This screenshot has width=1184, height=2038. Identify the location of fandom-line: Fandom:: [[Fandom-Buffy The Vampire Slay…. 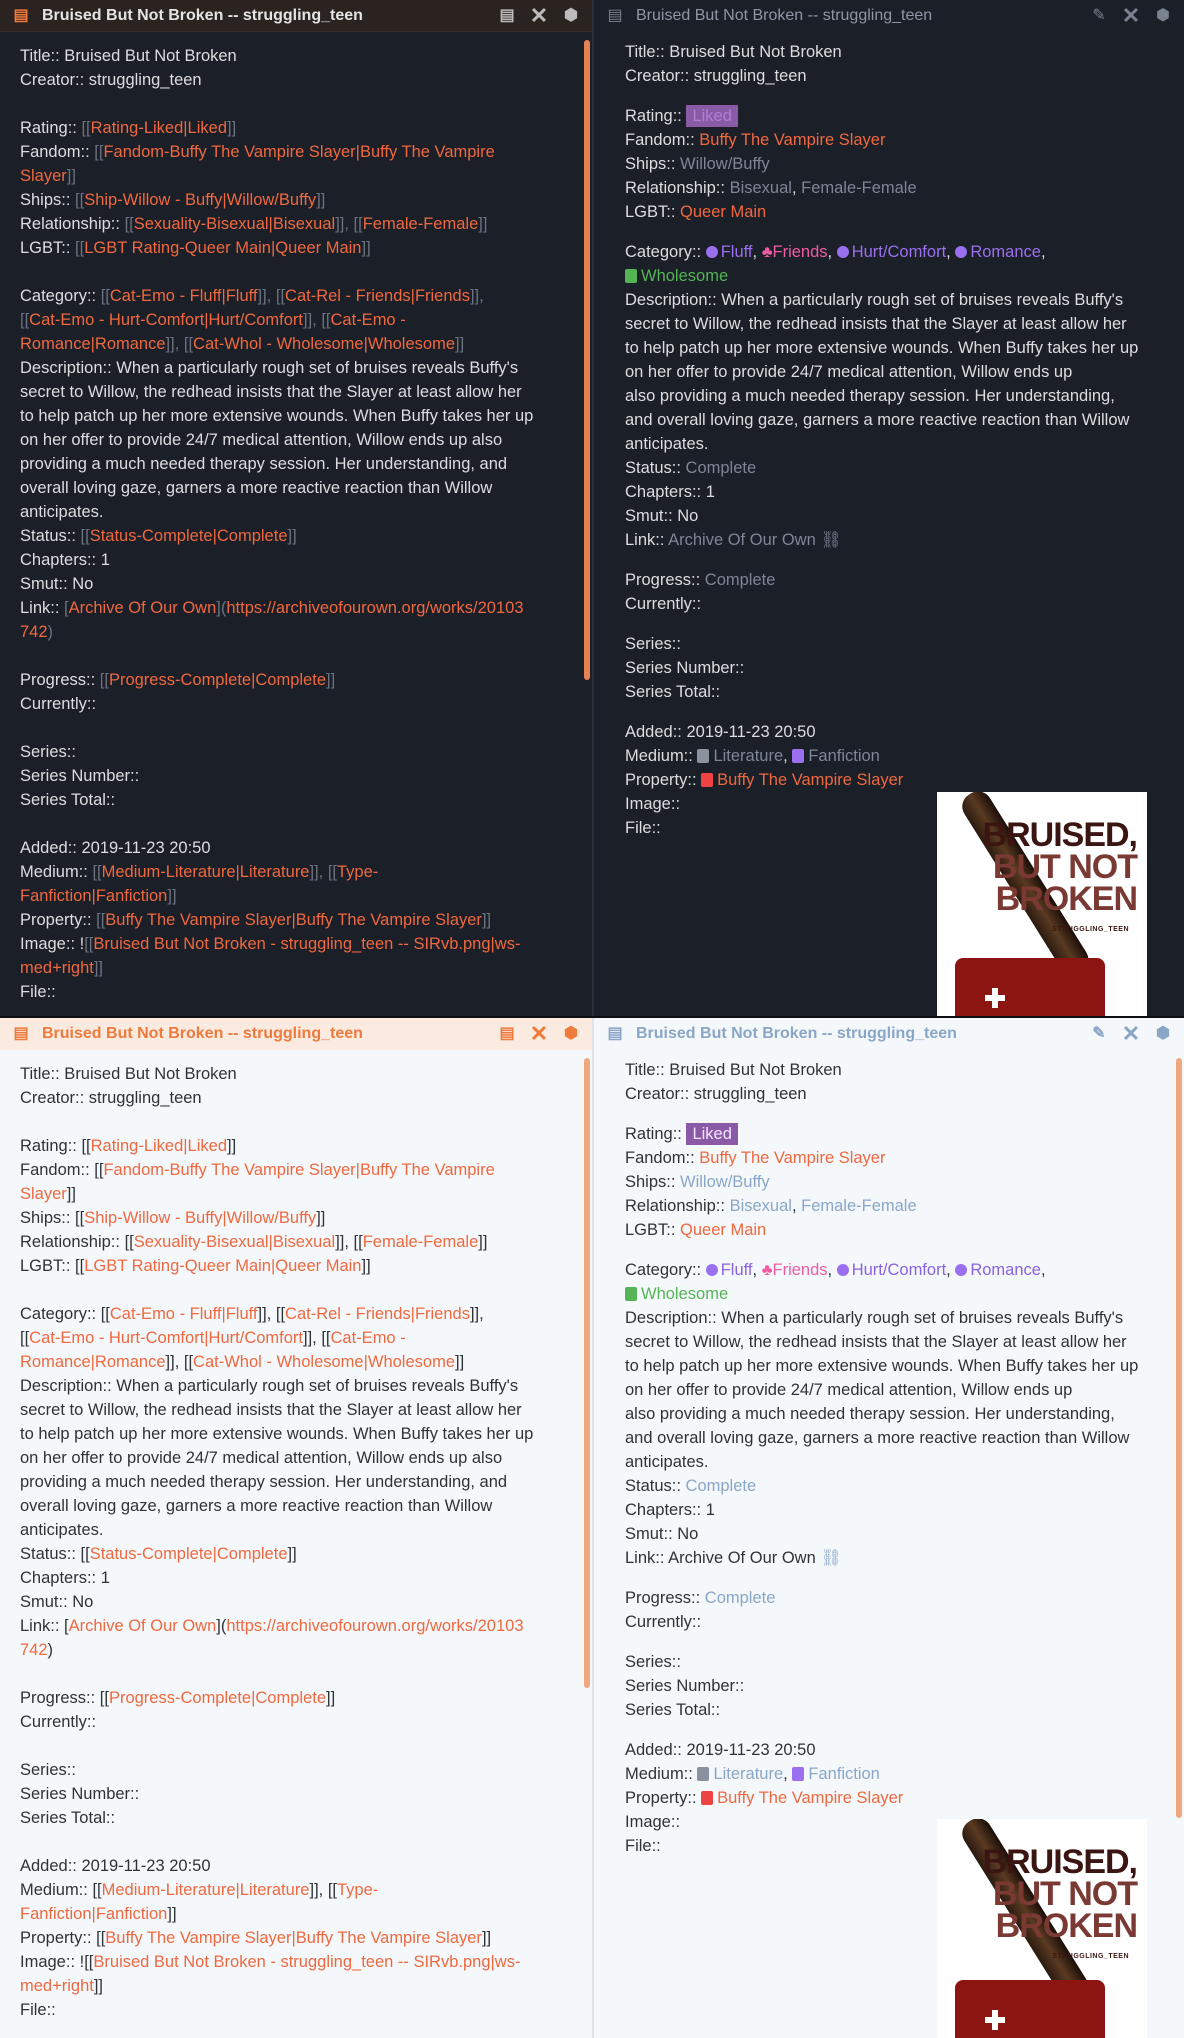
(257, 152).